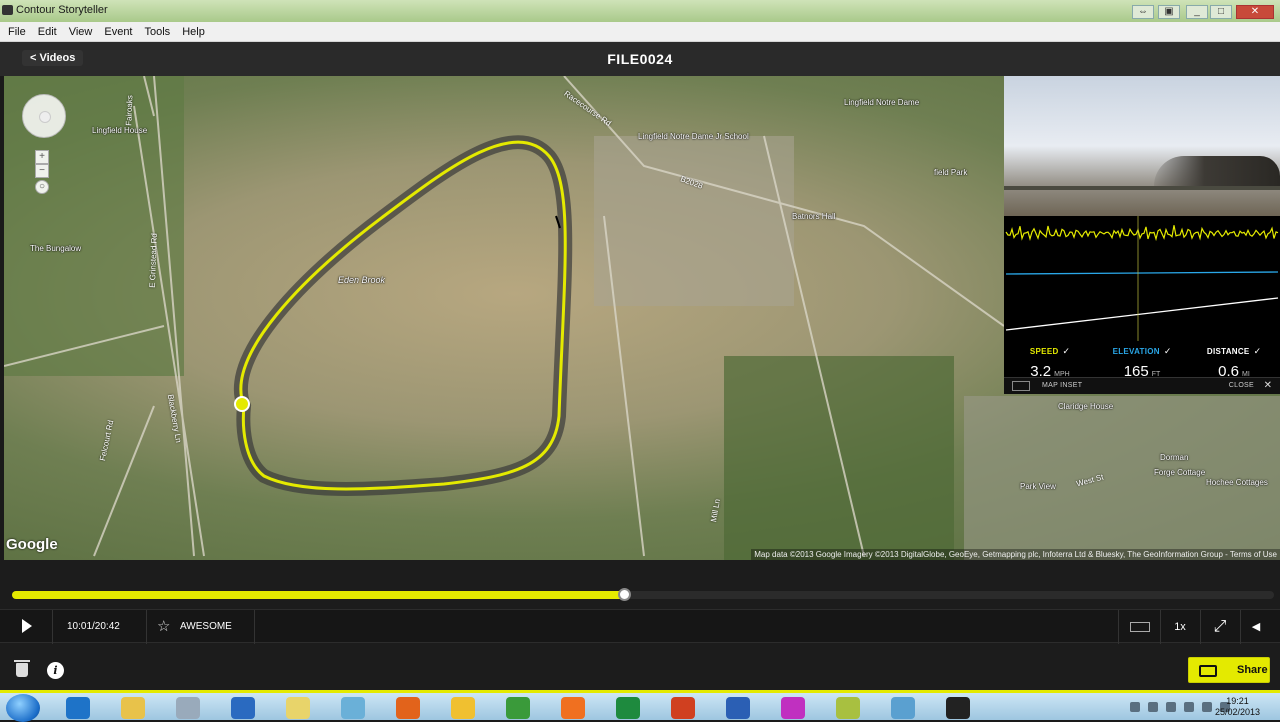 This screenshot has width=1280, height=722. I want to click on tile-icon: ▣, so click(1169, 12).